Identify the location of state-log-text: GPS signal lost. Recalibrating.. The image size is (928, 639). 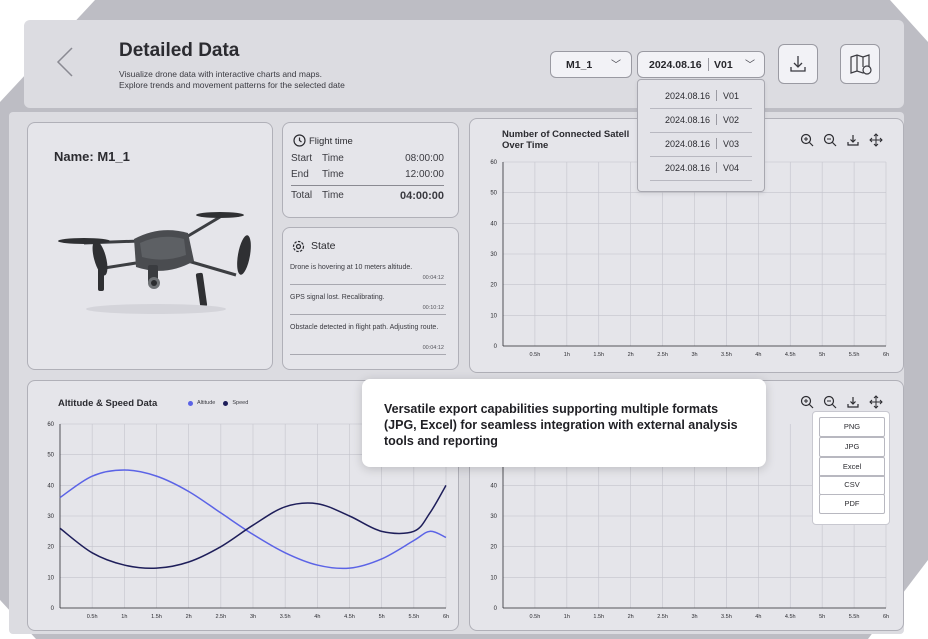
(337, 297).